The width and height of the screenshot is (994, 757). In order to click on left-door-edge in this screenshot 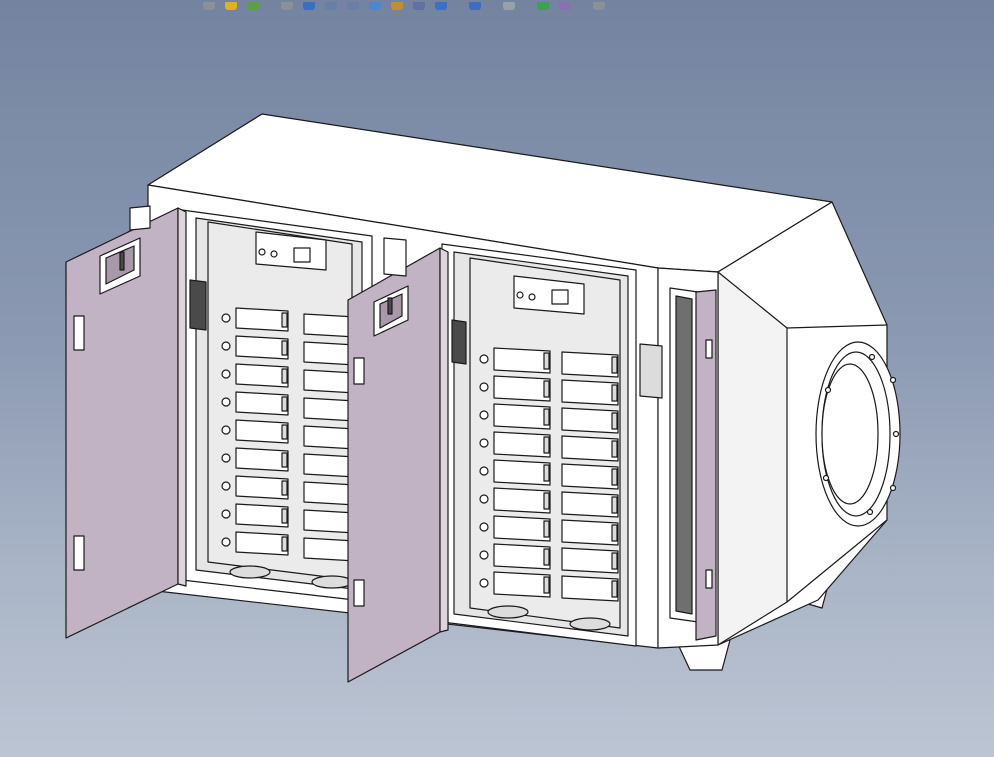, I will do `click(182, 397)`.